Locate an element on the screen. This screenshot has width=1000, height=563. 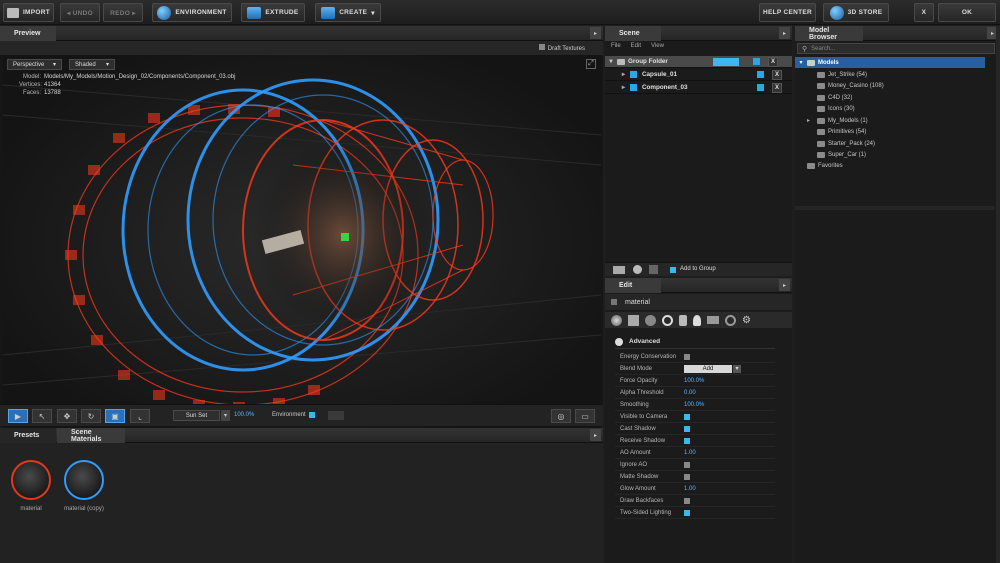
environment-color-swatch is located at coordinates (336, 415).